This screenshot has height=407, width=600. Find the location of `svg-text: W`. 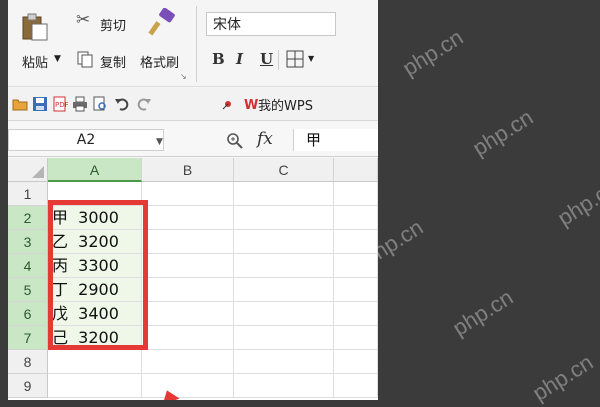

svg-text: W is located at coordinates (251, 105).